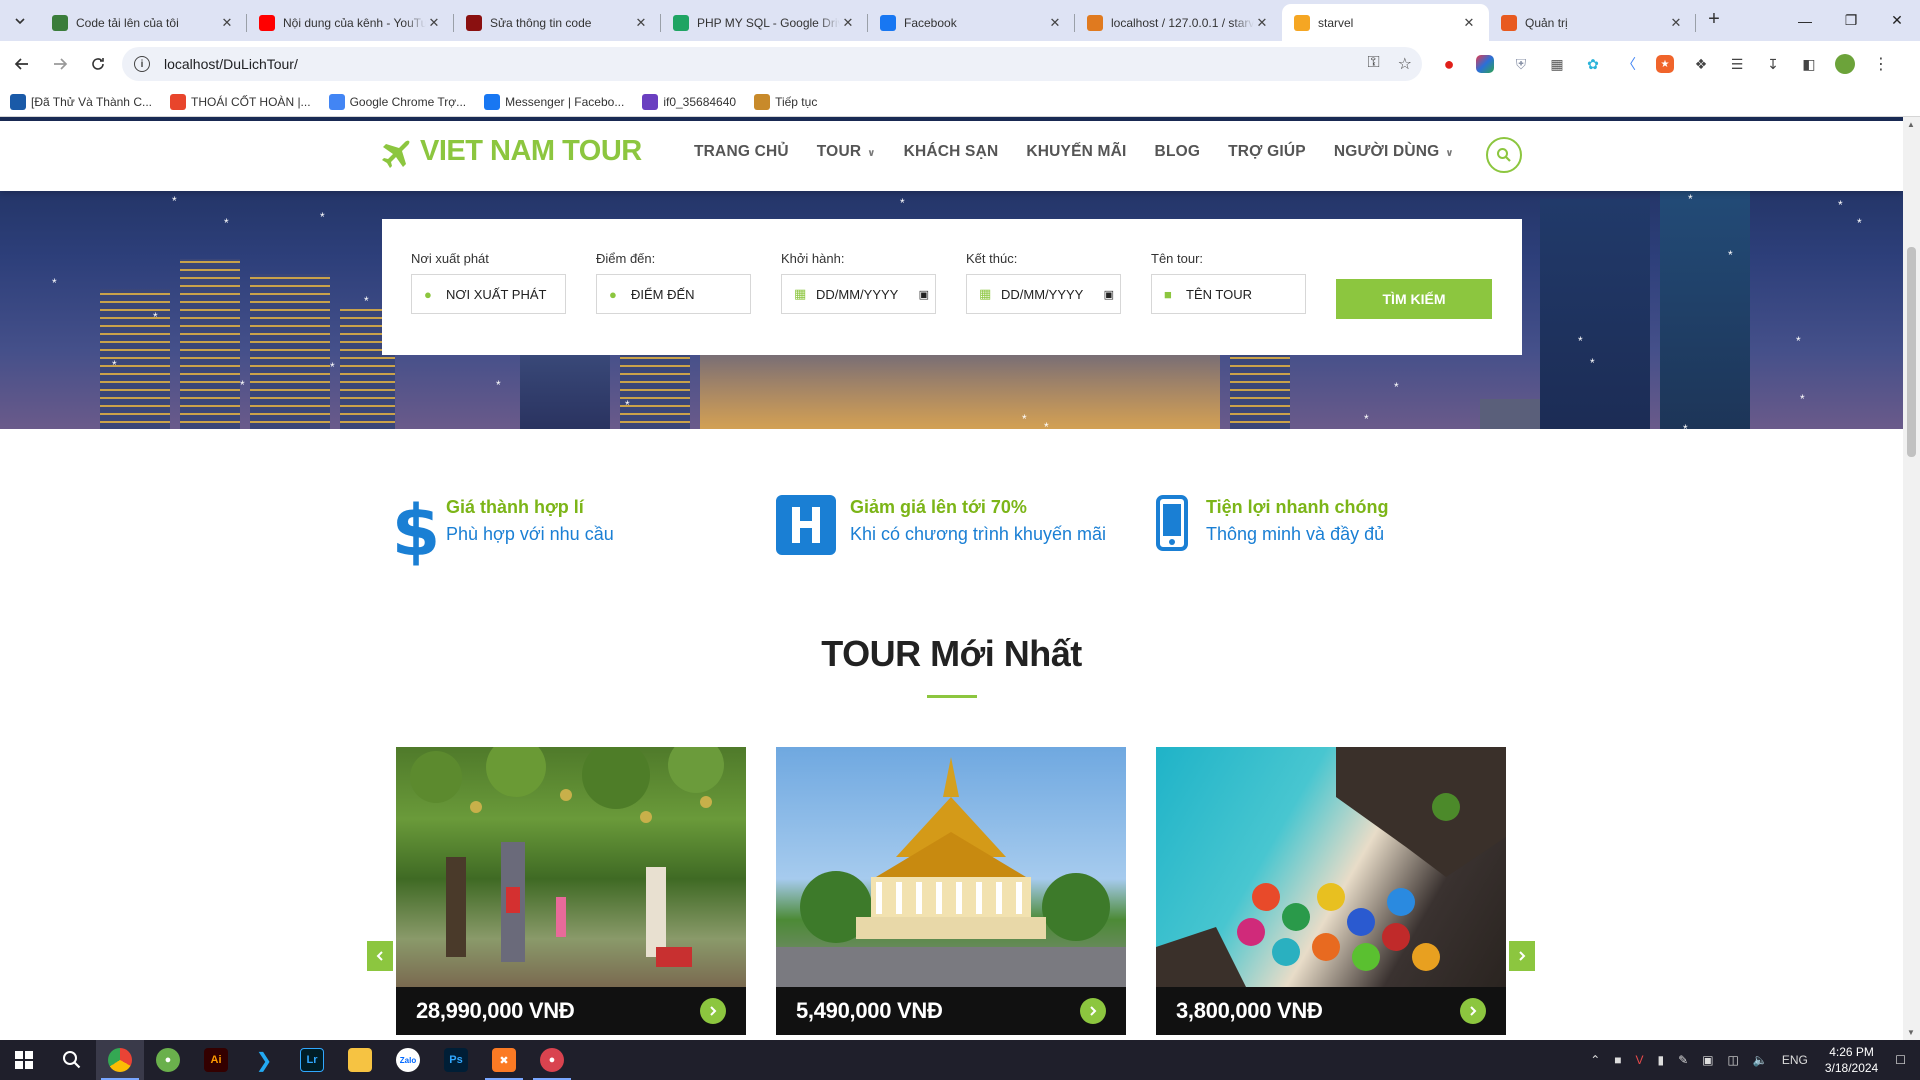 This screenshot has height=1080, width=1920. Describe the element at coordinates (1485, 64) in the screenshot. I see `color-extension-icon` at that location.